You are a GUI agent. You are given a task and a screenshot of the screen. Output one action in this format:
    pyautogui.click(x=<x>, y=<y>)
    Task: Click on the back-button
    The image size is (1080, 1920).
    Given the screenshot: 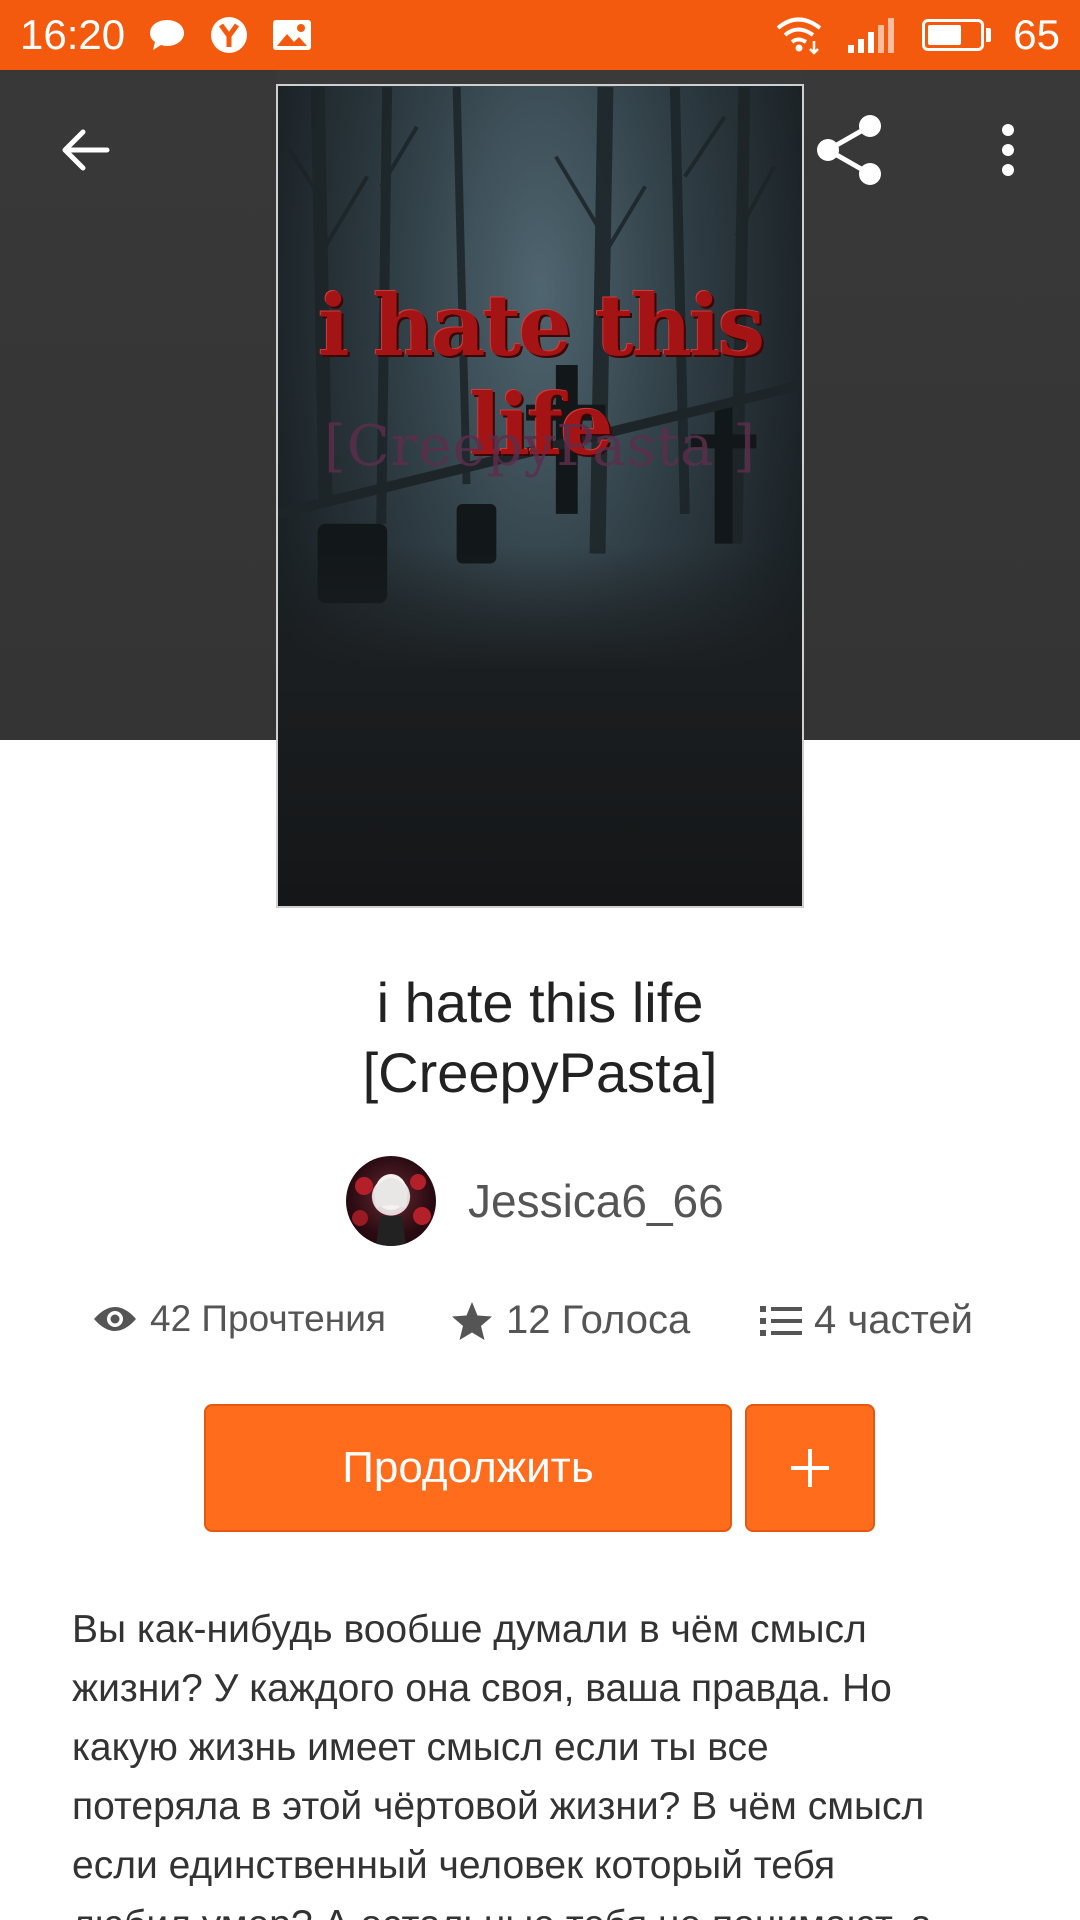 What is the action you would take?
    pyautogui.click(x=85, y=150)
    